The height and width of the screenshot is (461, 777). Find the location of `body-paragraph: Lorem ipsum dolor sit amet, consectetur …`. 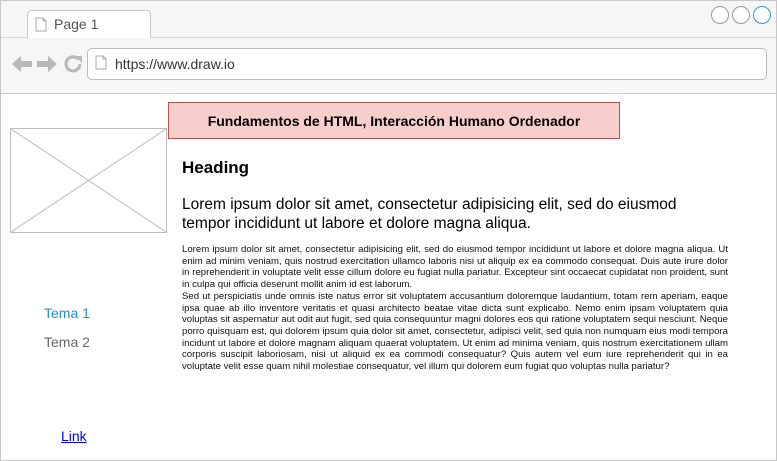

body-paragraph: Lorem ipsum dolor sit amet, consectetur … is located at coordinates (455, 267).